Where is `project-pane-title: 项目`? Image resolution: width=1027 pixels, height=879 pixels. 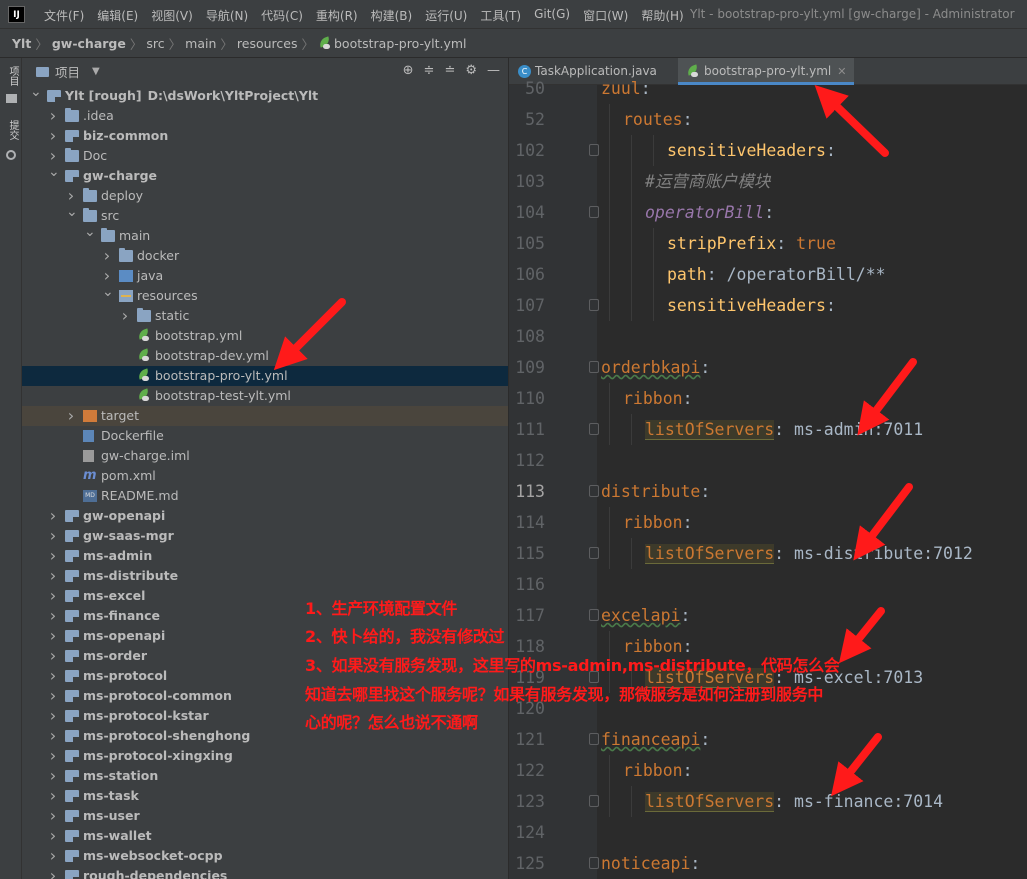
project-pane-title: 项目 is located at coordinates (67, 71).